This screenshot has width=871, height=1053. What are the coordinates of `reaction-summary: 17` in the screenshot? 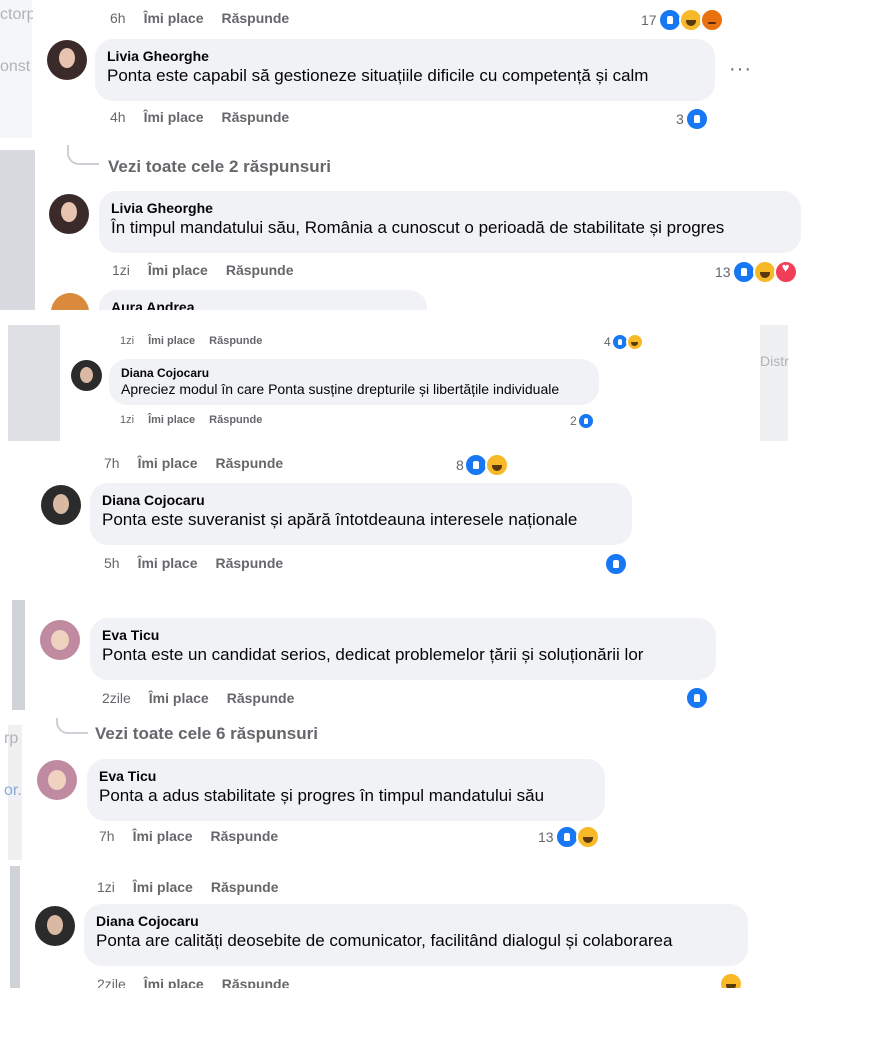 It's located at (682, 20).